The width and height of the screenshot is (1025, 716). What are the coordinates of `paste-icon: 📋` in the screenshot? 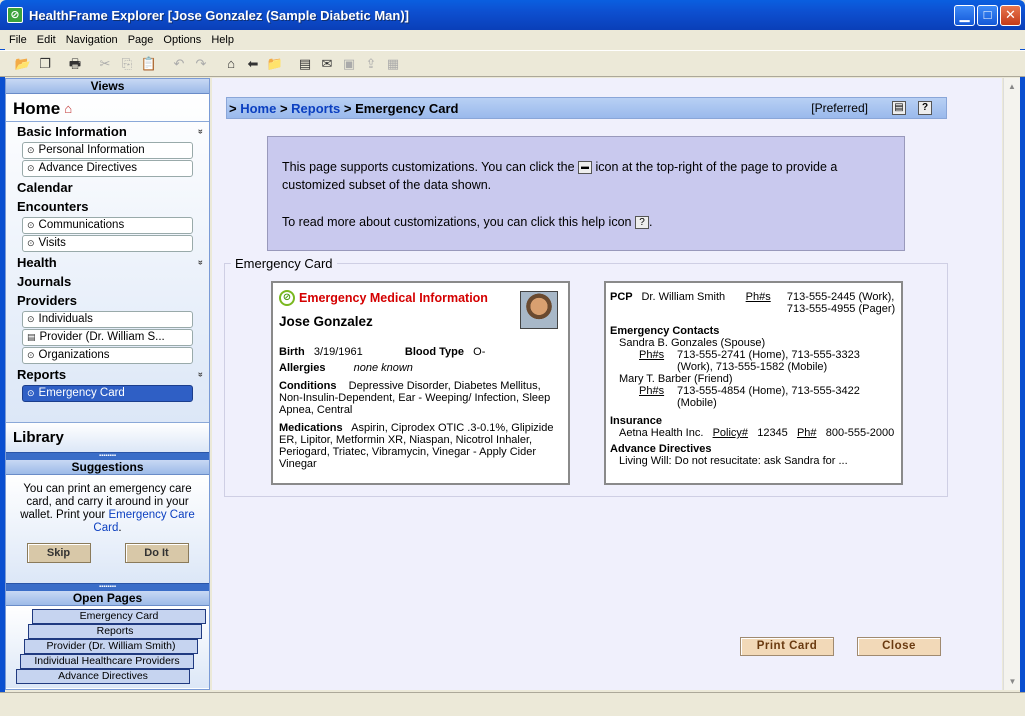 It's located at (149, 64).